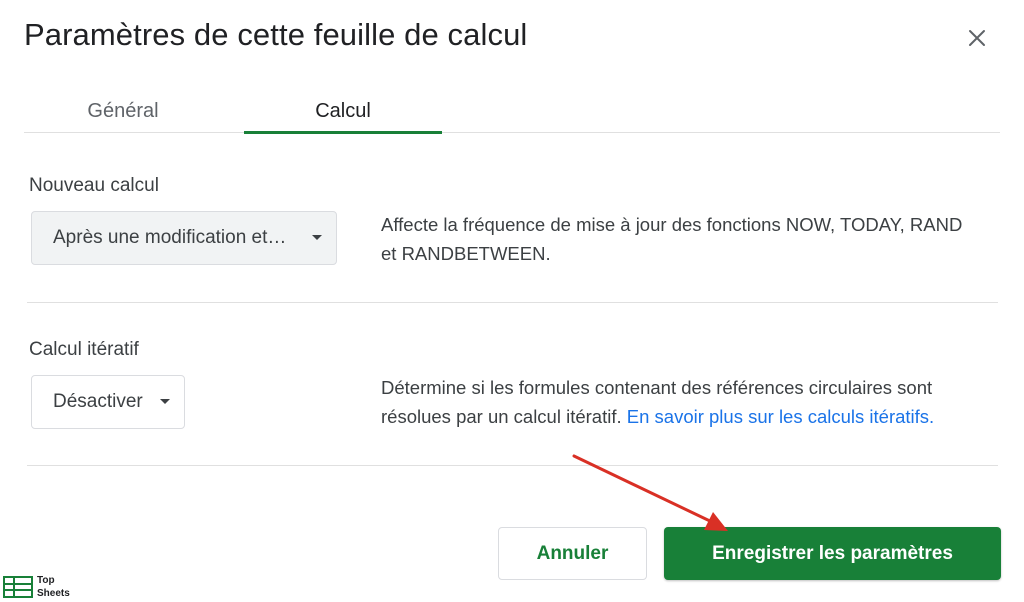  Describe the element at coordinates (98, 401) in the screenshot. I see `iterative-calc-selected-value: Désactiver` at that location.